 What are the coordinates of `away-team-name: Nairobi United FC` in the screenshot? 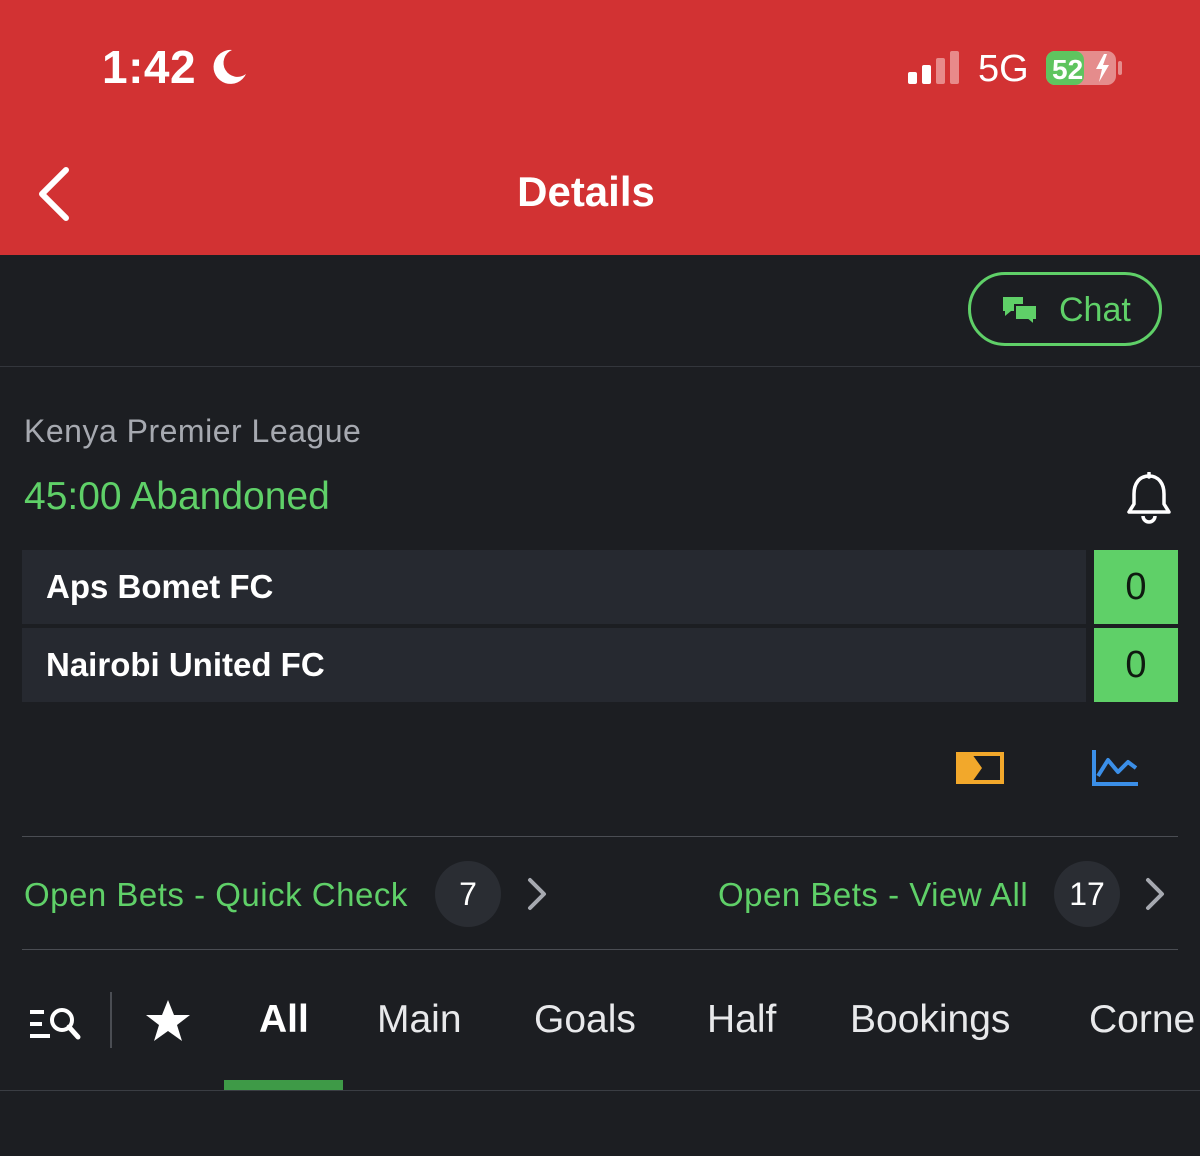 It's located at (185, 664).